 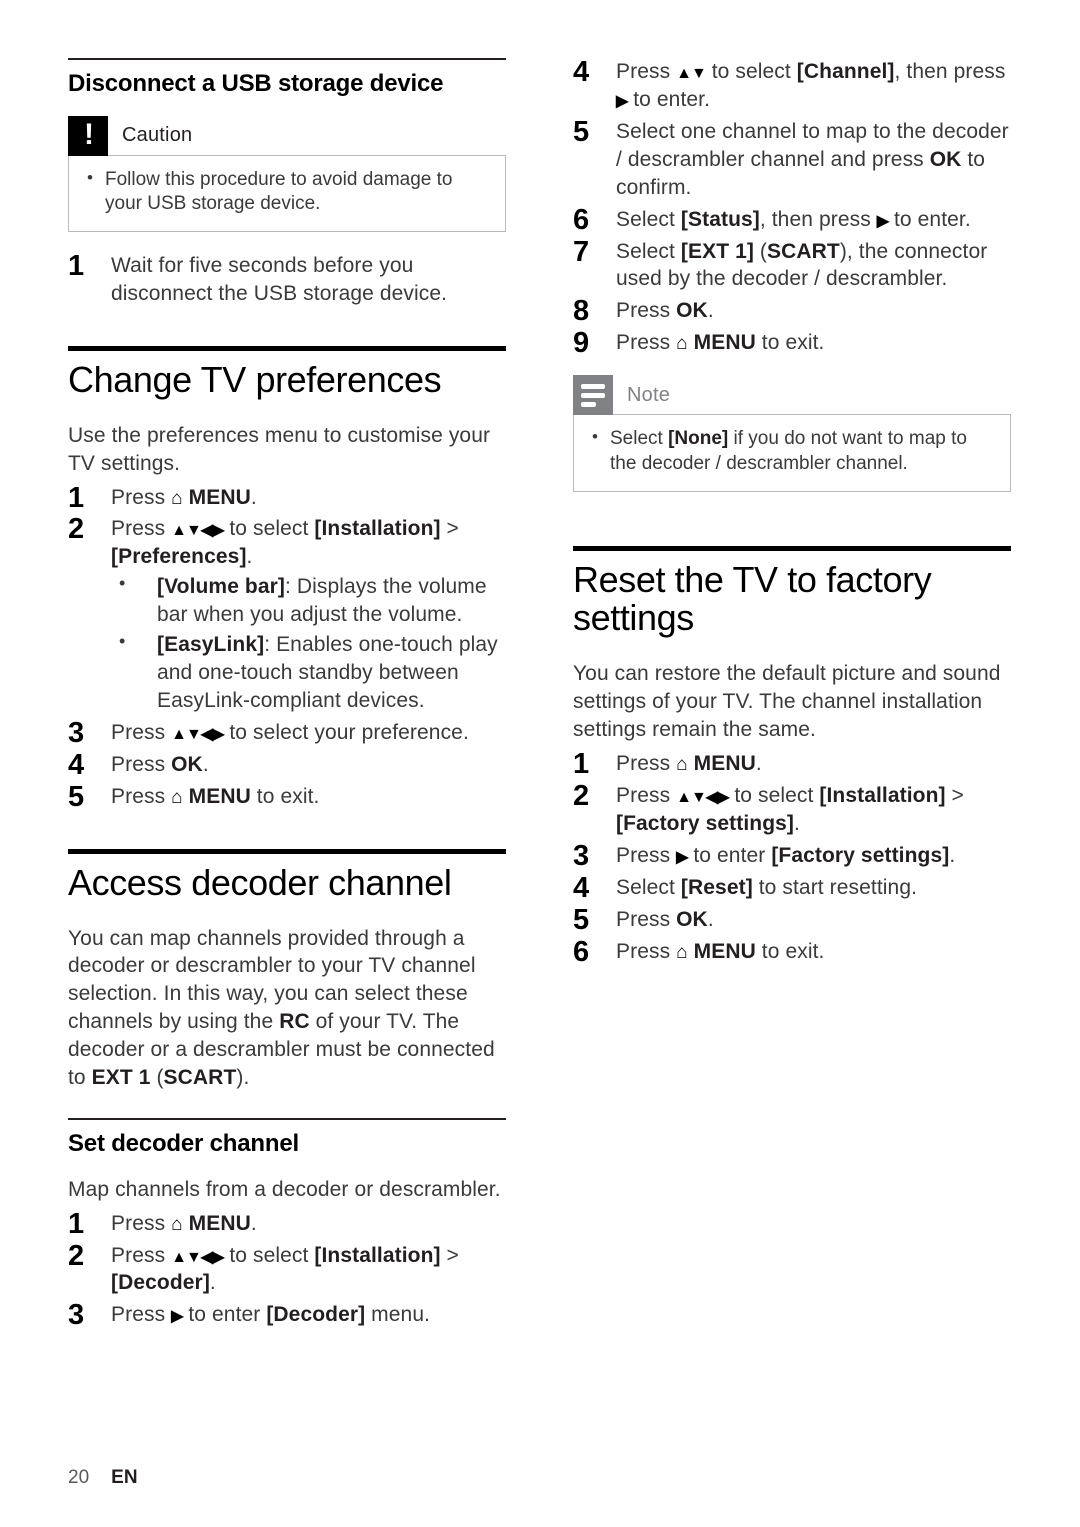 What do you see at coordinates (256, 83) in the screenshot?
I see `usb-section-heading: Disconnect a USB storage device` at bounding box center [256, 83].